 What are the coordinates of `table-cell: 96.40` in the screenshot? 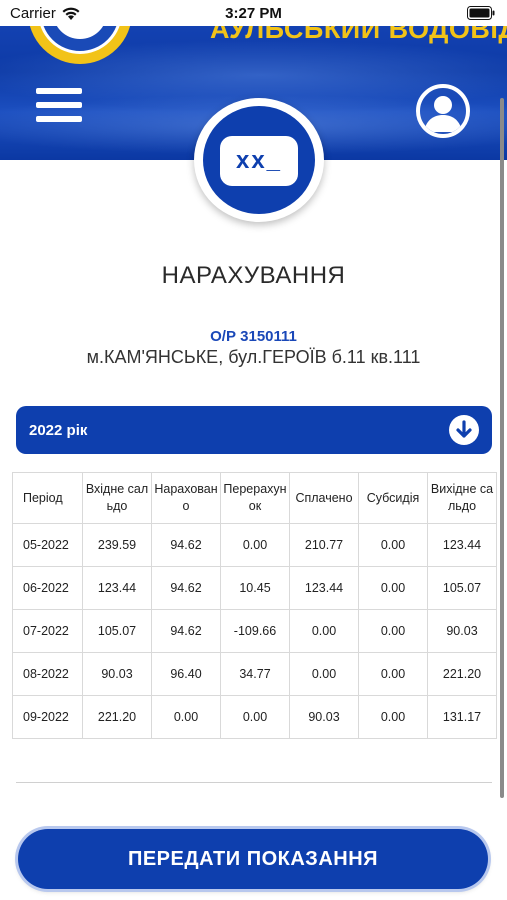 It's located at (186, 674).